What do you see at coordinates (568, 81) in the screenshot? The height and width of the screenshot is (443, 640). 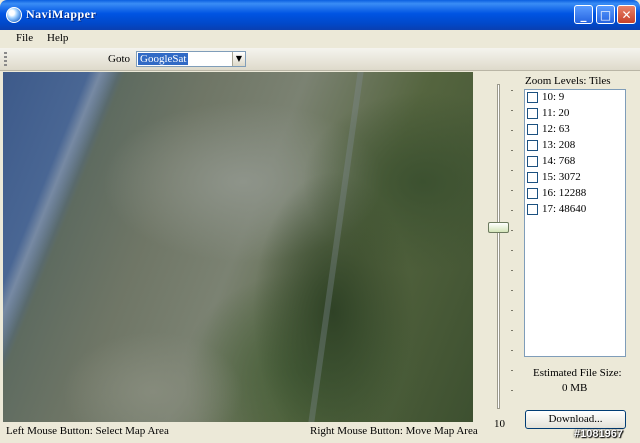 I see `zoom-levels-title: Zoom Levels: Tiles` at bounding box center [568, 81].